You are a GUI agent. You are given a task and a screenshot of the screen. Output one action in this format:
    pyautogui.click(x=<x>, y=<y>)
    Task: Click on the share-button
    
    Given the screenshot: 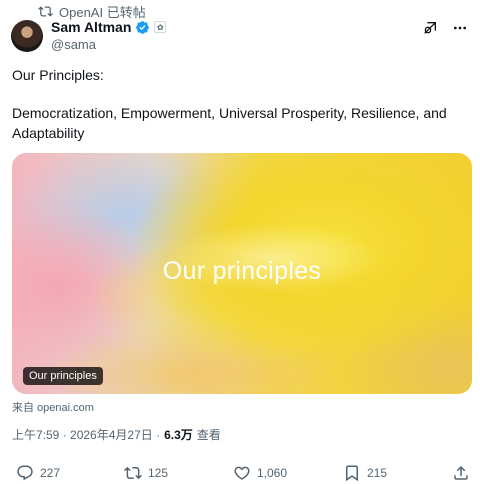 What is the action you would take?
    pyautogui.click(x=461, y=473)
    